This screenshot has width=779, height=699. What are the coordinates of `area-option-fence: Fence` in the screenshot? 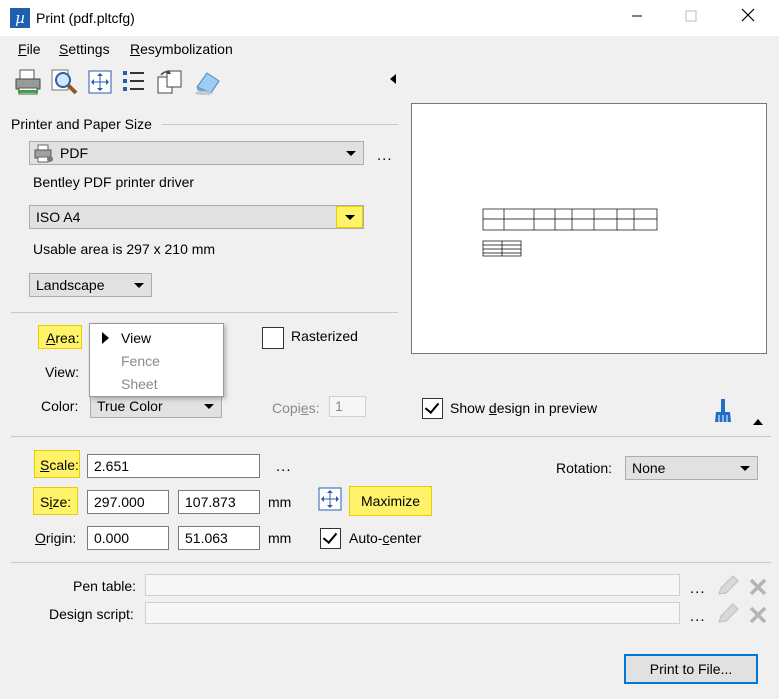 It's located at (140, 361).